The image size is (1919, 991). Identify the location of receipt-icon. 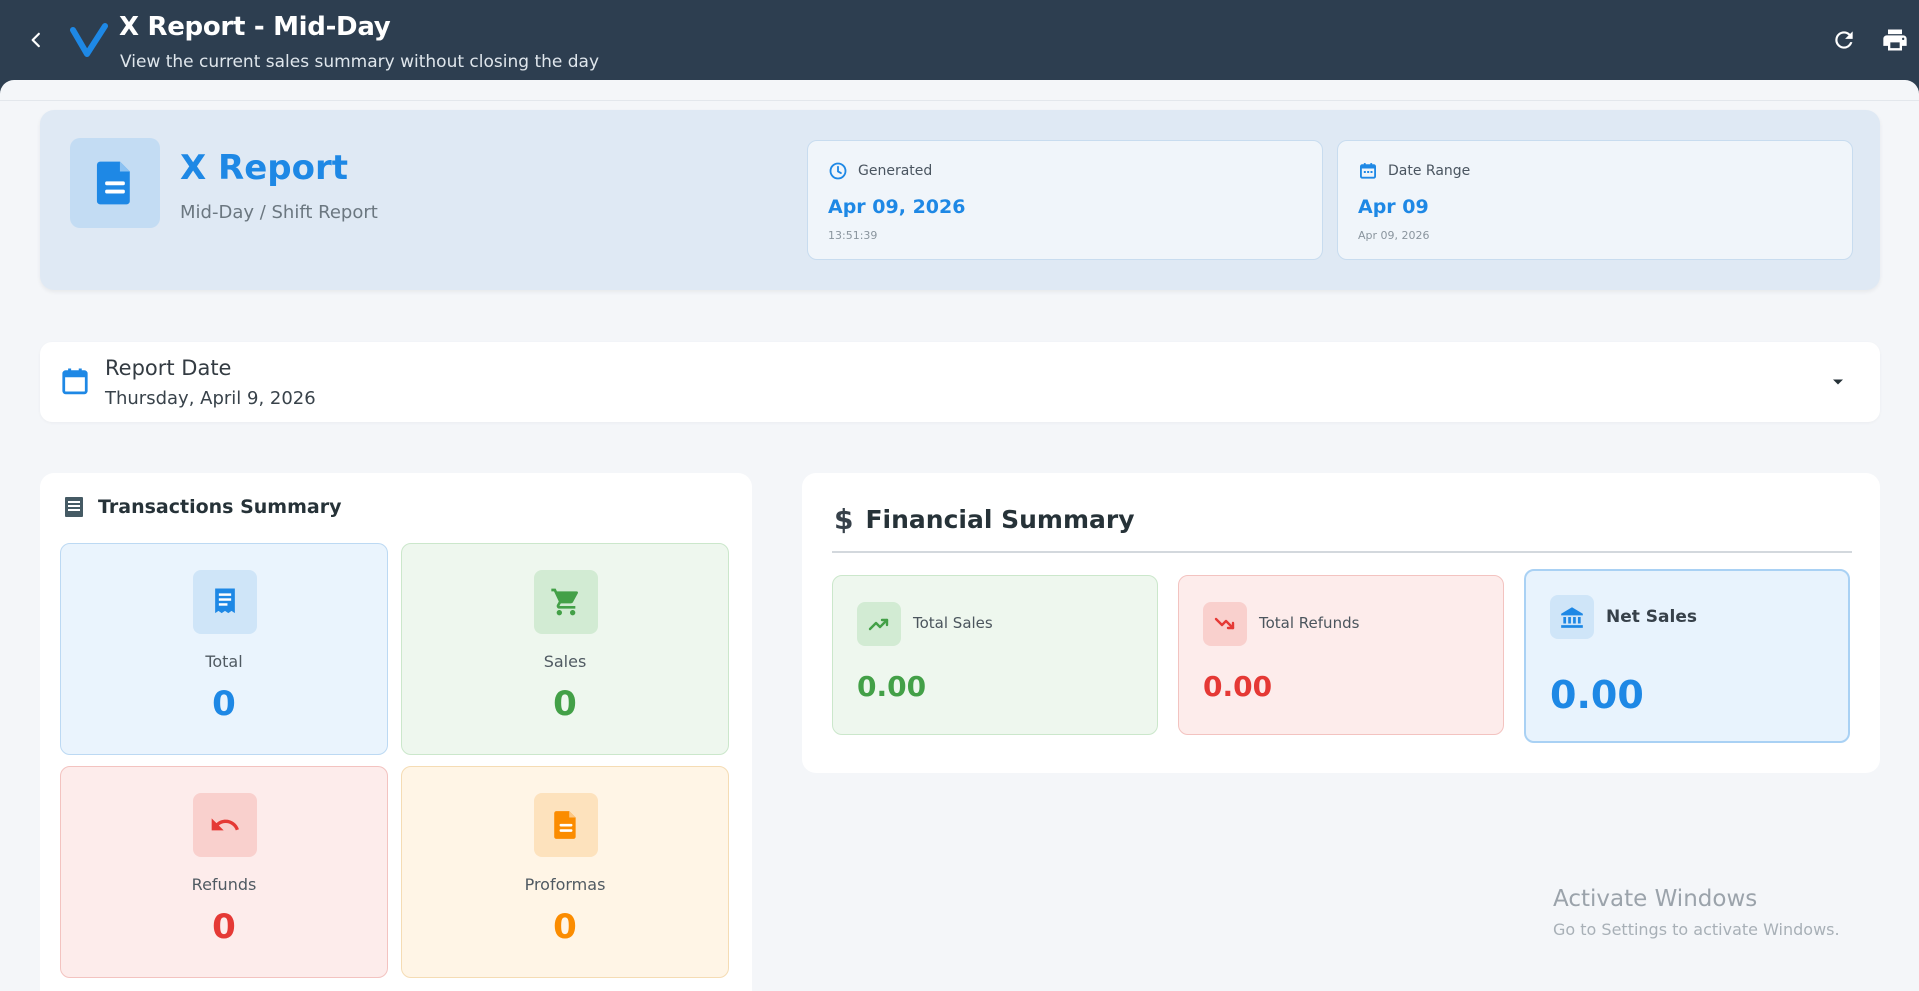
(225, 601).